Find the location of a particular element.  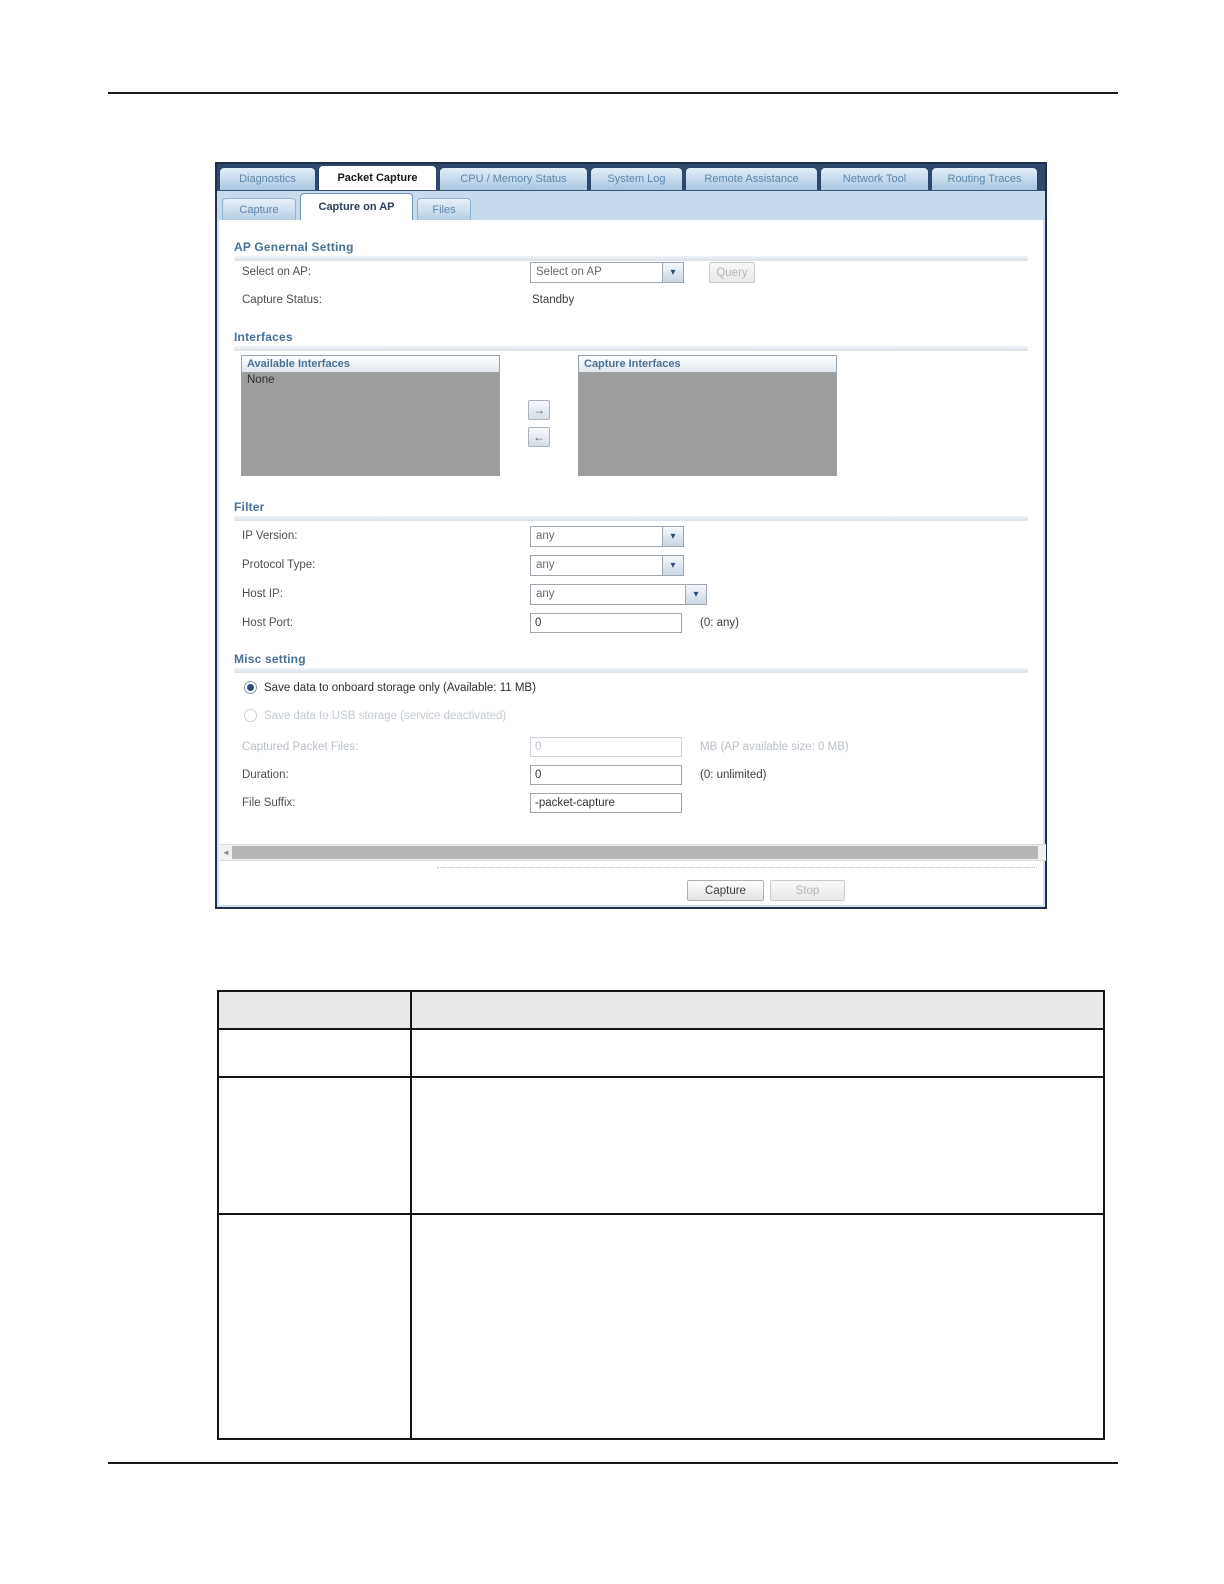

tab-label: Routing Traces is located at coordinates (984, 179).